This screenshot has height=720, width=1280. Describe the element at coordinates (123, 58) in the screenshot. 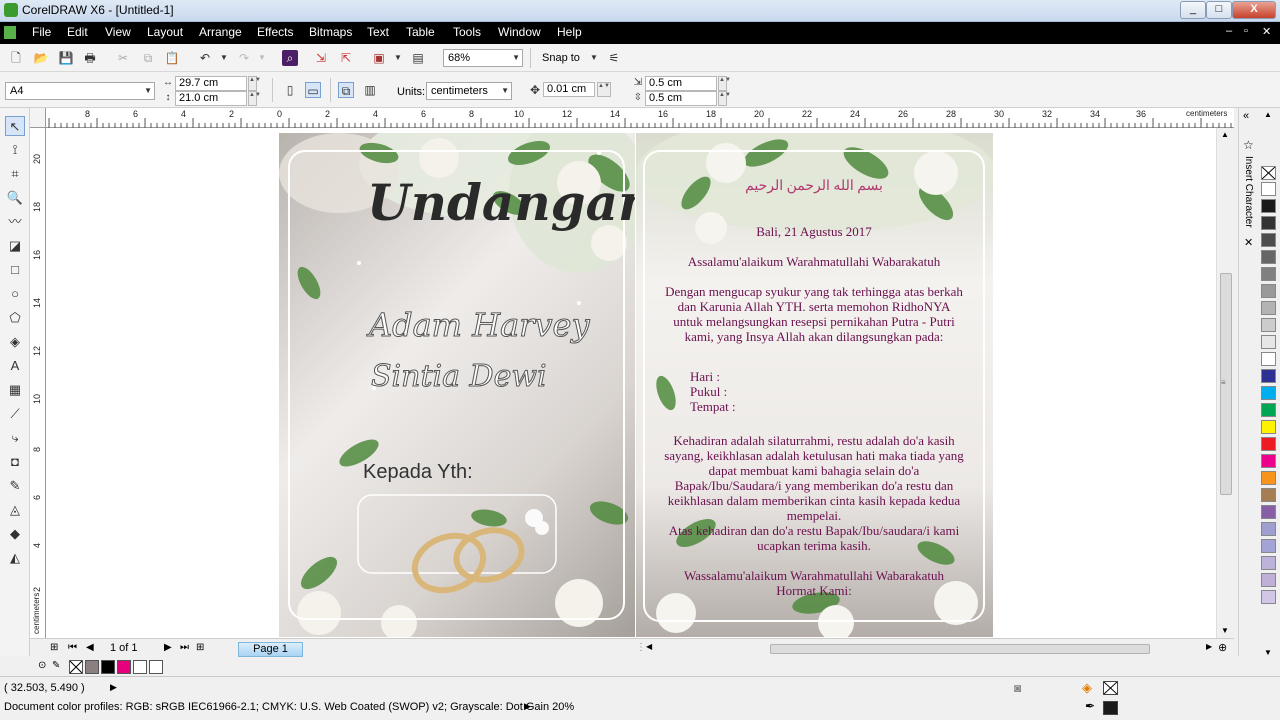

I see `cut-icon: ✂` at that location.